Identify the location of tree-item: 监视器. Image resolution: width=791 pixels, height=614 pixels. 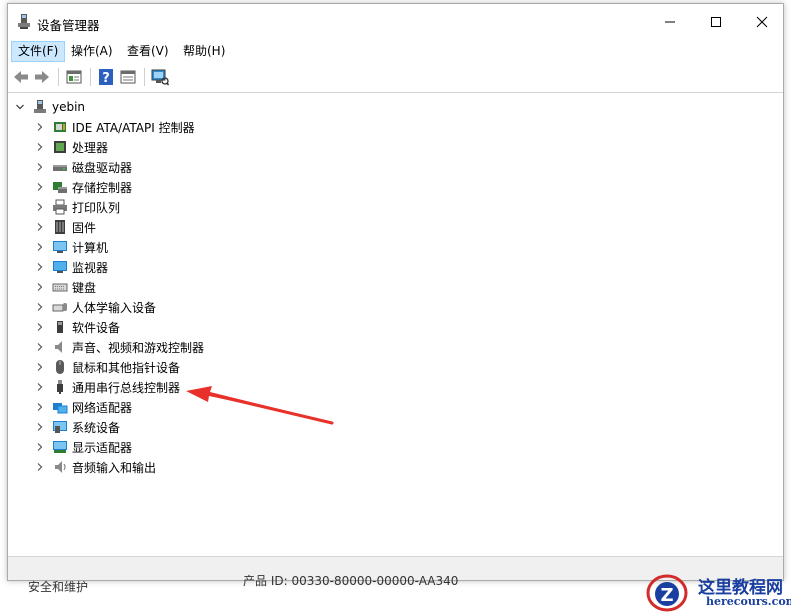
(71, 267).